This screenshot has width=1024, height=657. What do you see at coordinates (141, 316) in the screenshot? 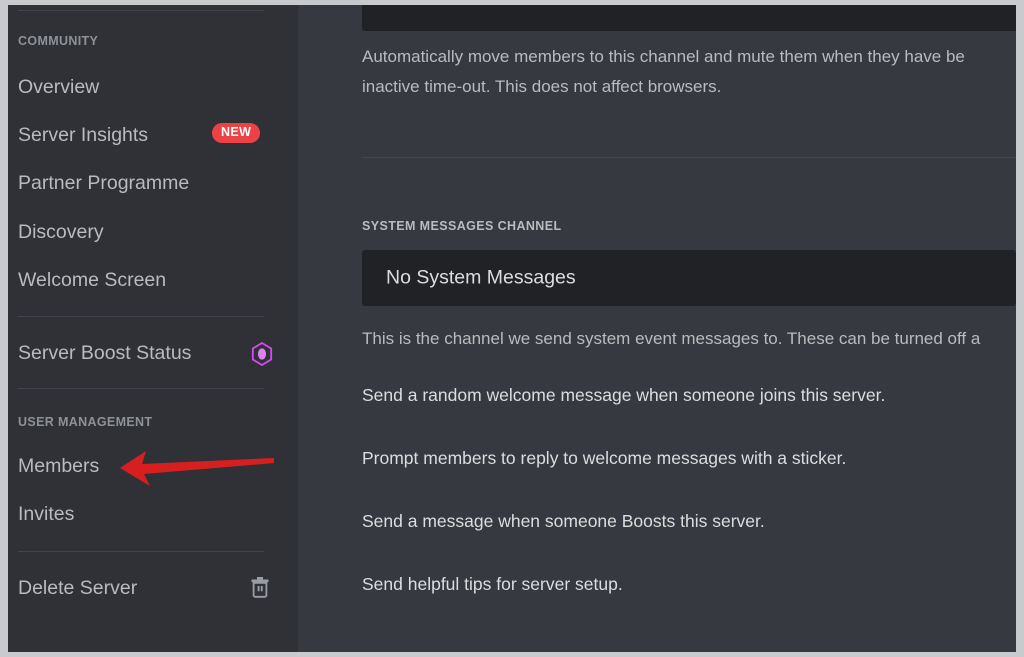
I see `sidebar-divider-community` at bounding box center [141, 316].